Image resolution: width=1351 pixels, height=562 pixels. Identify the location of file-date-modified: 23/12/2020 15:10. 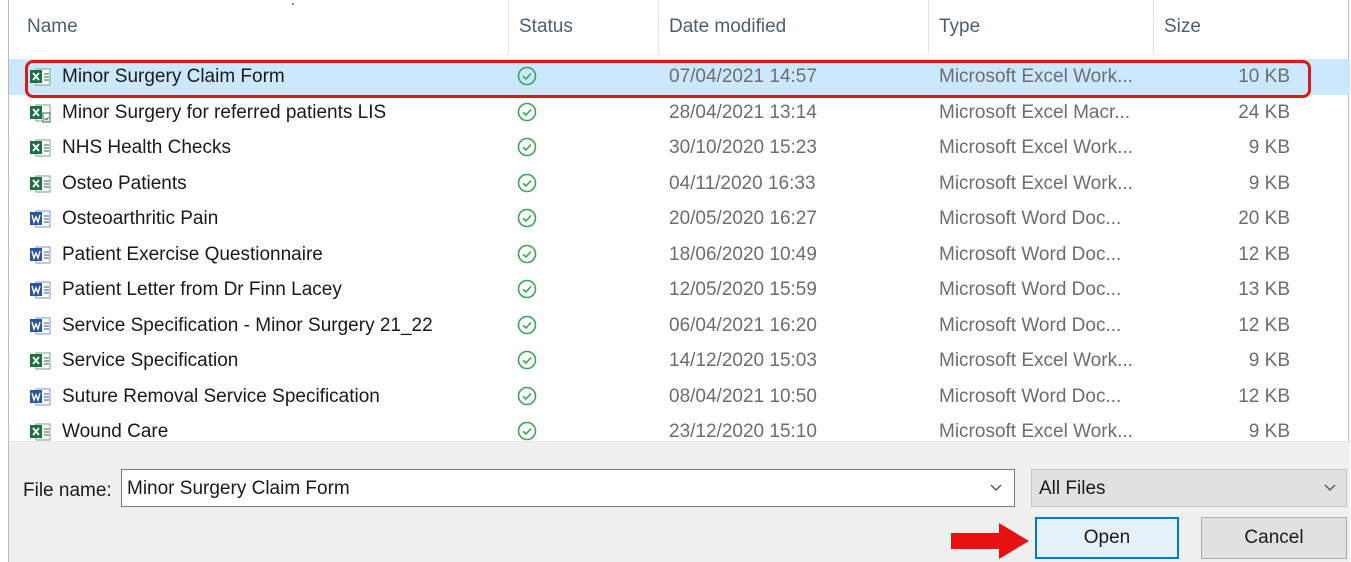
(743, 431).